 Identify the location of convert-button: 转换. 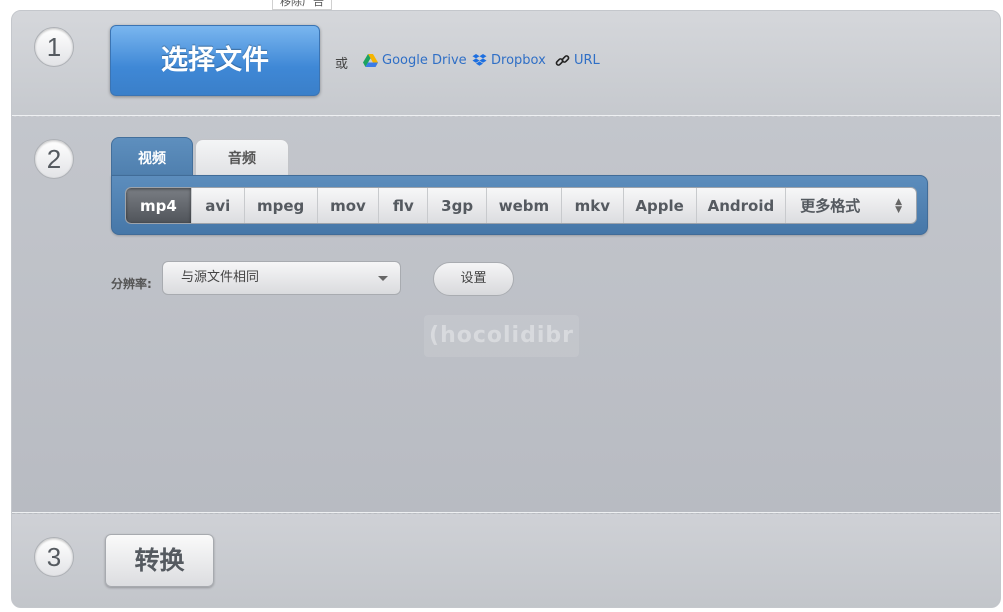
(159, 560).